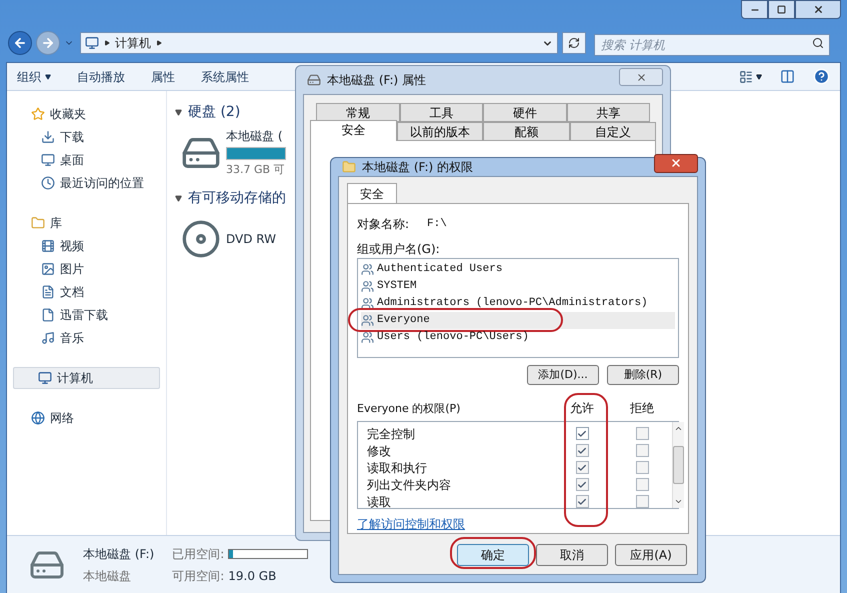 This screenshot has height=593, width=847. What do you see at coordinates (818, 43) in the screenshot?
I see `search-icon` at bounding box center [818, 43].